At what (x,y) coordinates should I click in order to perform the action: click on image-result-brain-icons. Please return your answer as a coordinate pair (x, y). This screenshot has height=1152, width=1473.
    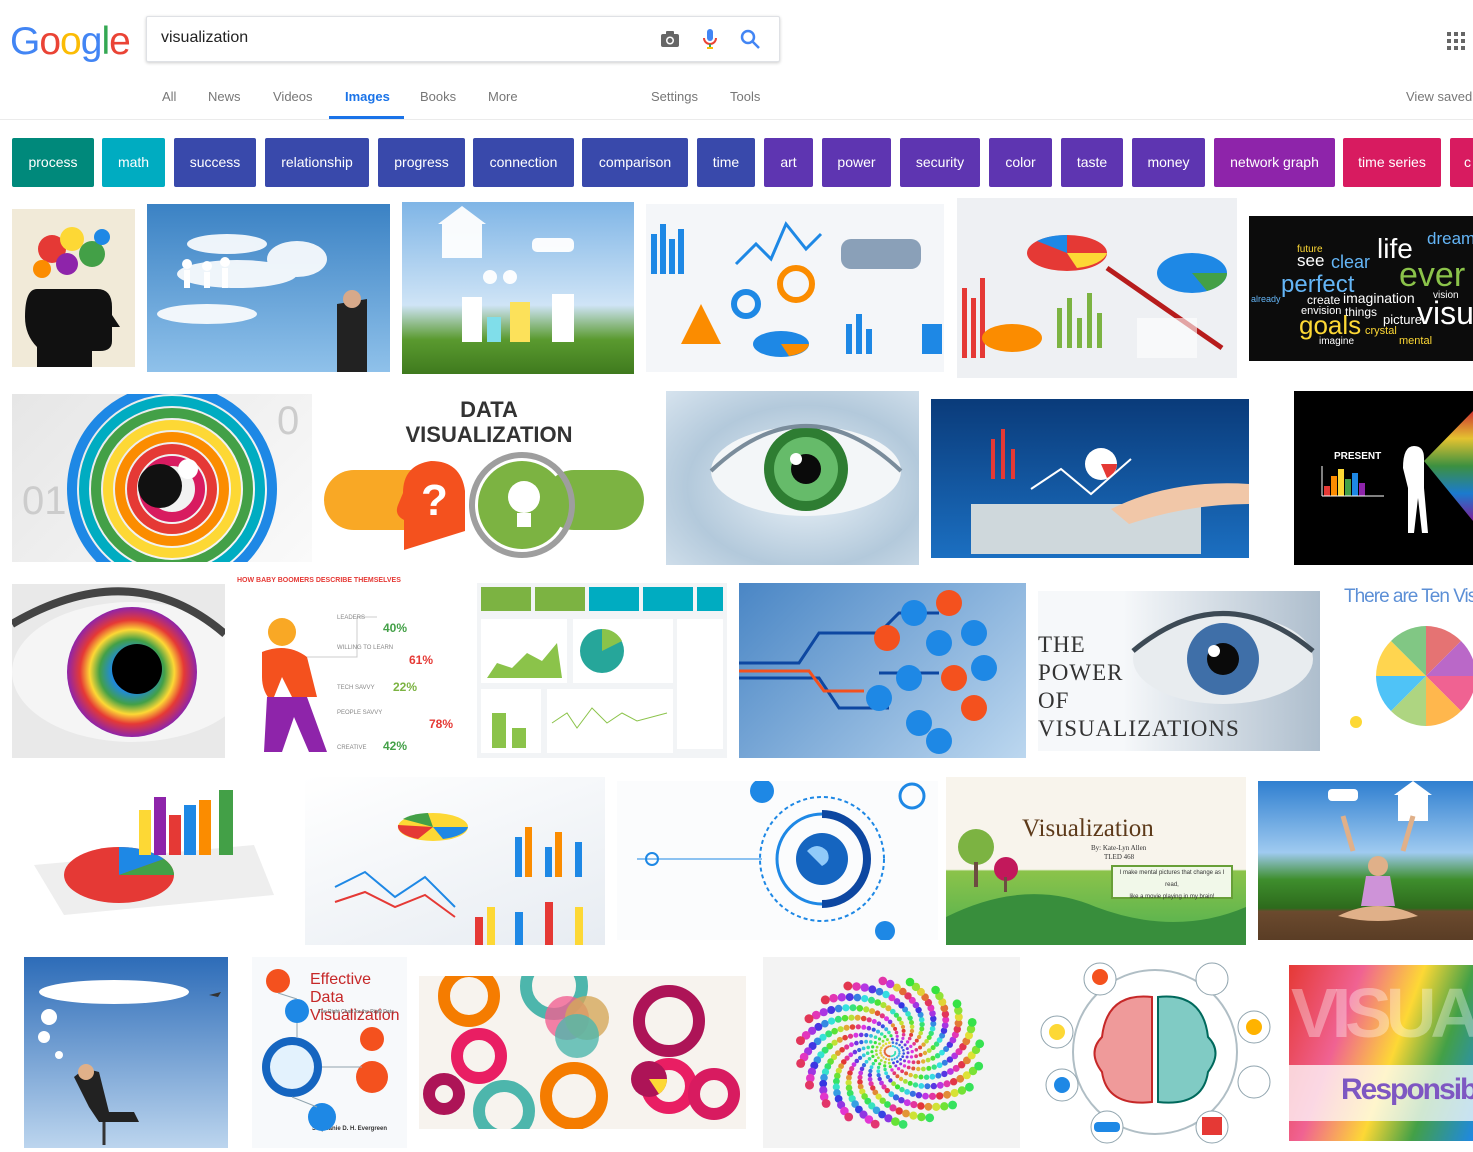
    Looking at the image, I should click on (1155, 1052).